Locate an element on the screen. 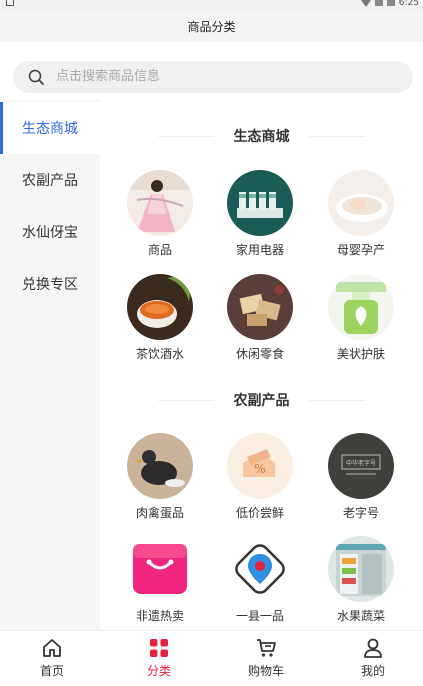 Image resolution: width=423 pixels, height=686 pixels. tab-mine: 我的 is located at coordinates (373, 658).